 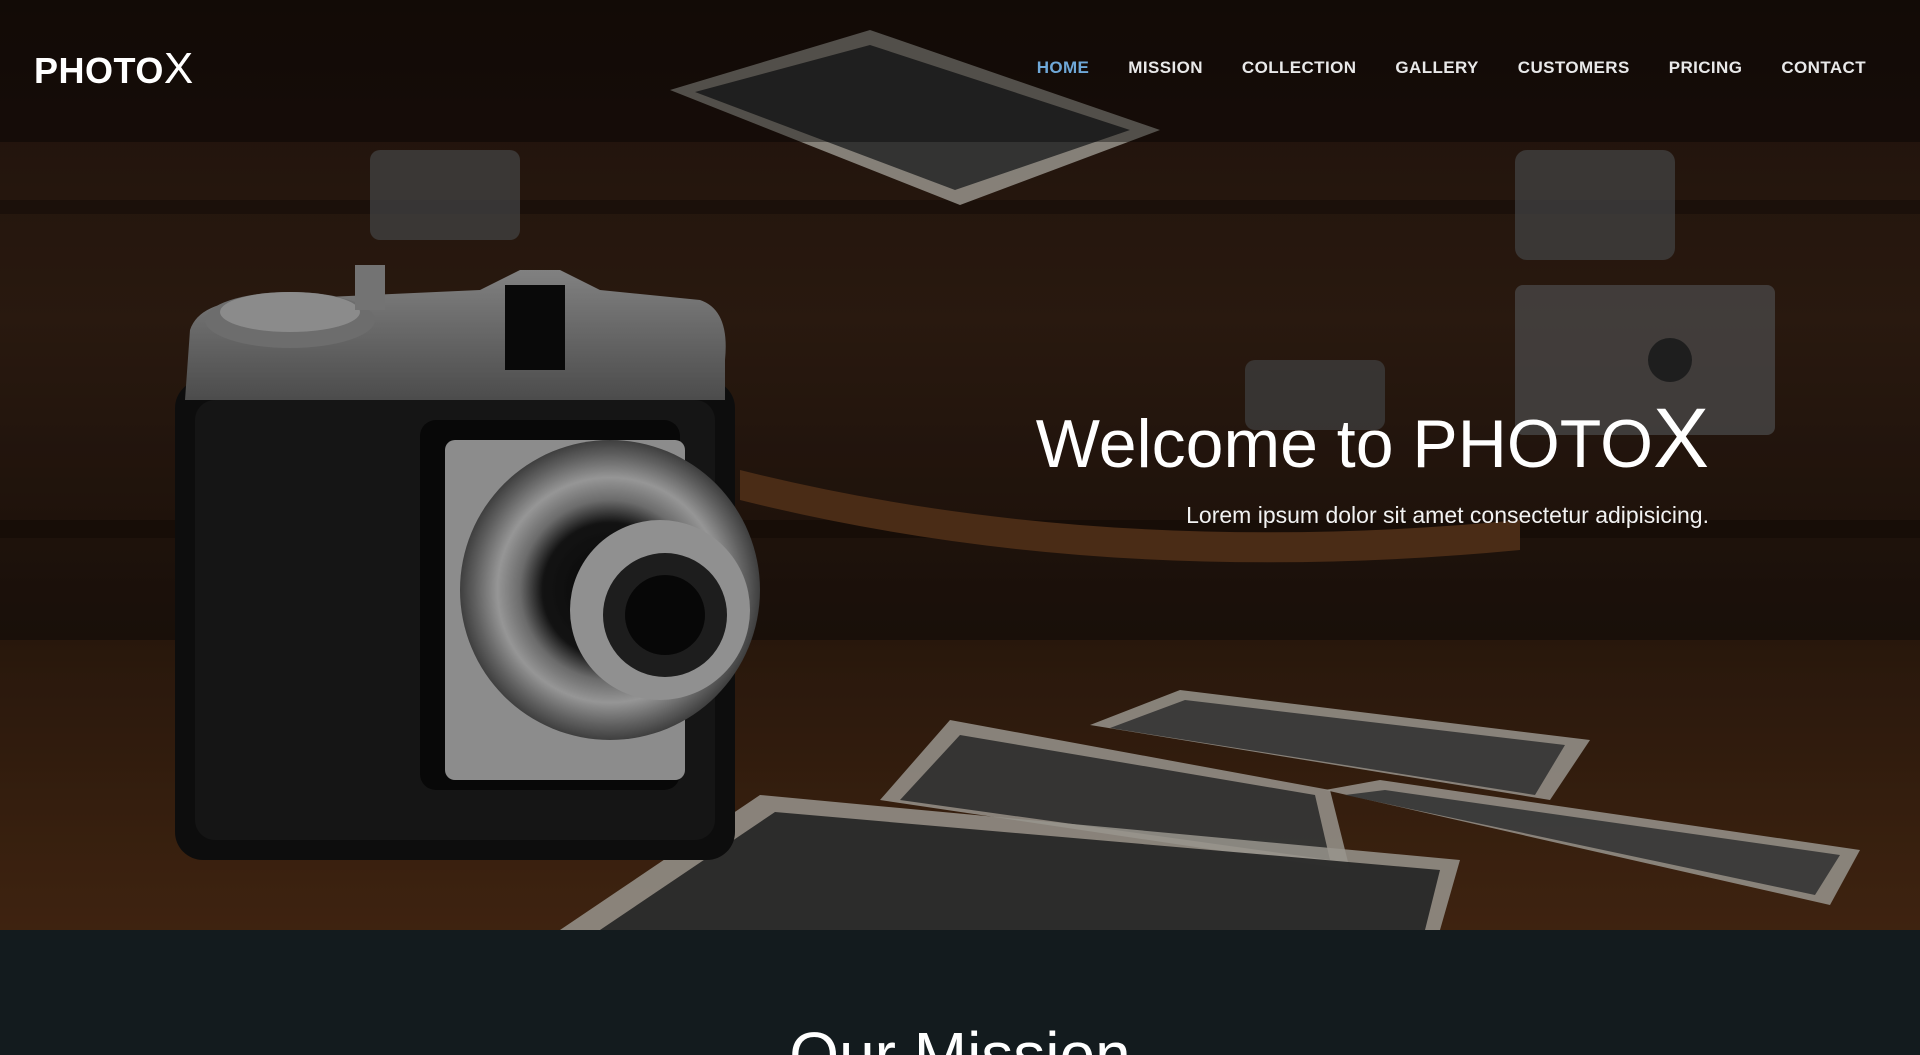 What do you see at coordinates (178, 68) in the screenshot?
I see `brand-text-x: X` at bounding box center [178, 68].